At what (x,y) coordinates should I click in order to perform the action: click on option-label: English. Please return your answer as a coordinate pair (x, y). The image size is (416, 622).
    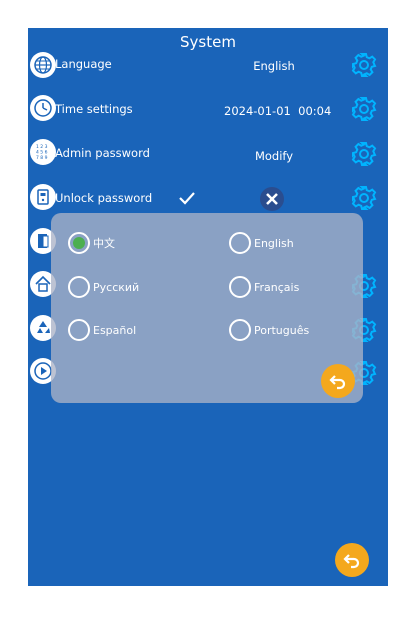
    Looking at the image, I should click on (274, 243).